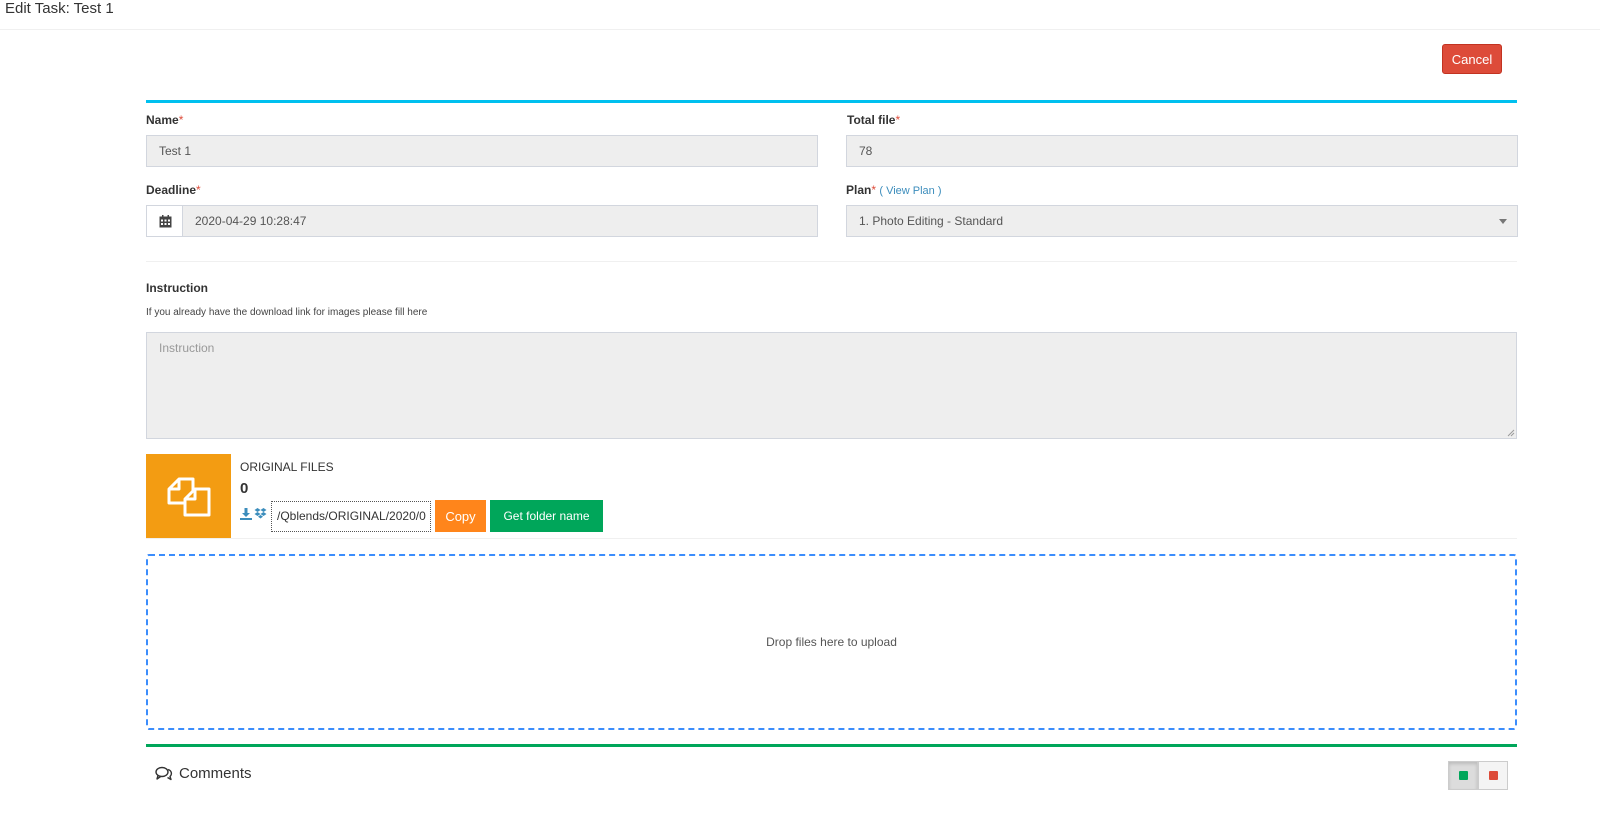  I want to click on calendar-icon, so click(164, 221).